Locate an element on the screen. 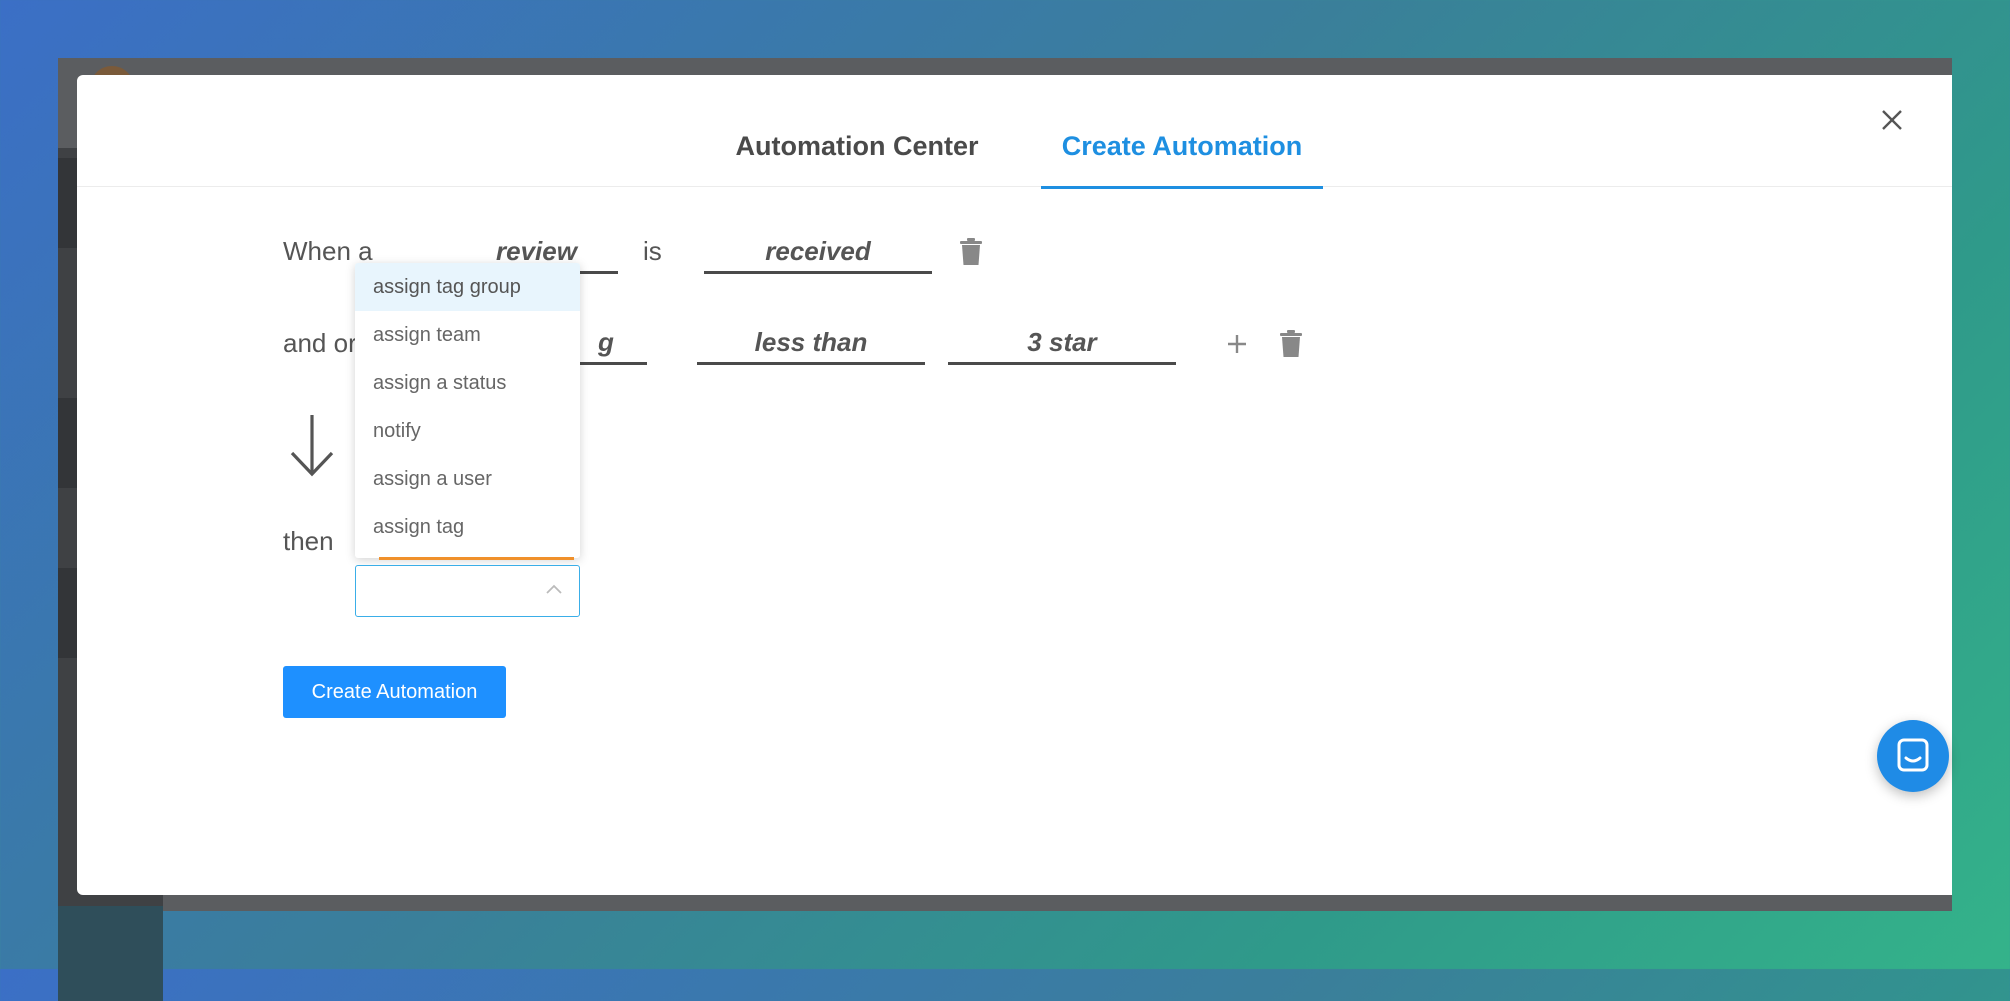  dropdown-option: assign a status is located at coordinates (467, 383).